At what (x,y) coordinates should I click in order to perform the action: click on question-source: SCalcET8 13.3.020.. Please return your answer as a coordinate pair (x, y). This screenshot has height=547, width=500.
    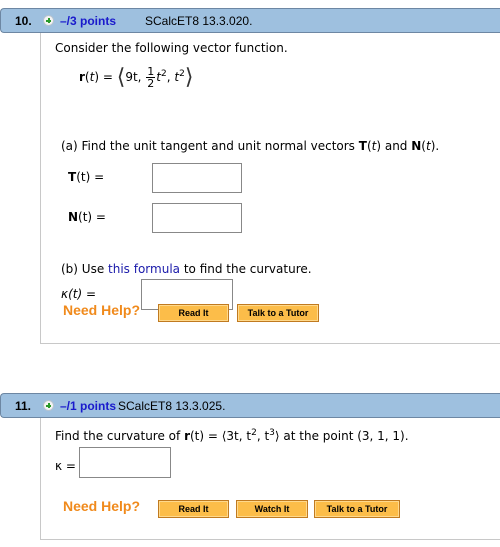
    Looking at the image, I should click on (199, 21).